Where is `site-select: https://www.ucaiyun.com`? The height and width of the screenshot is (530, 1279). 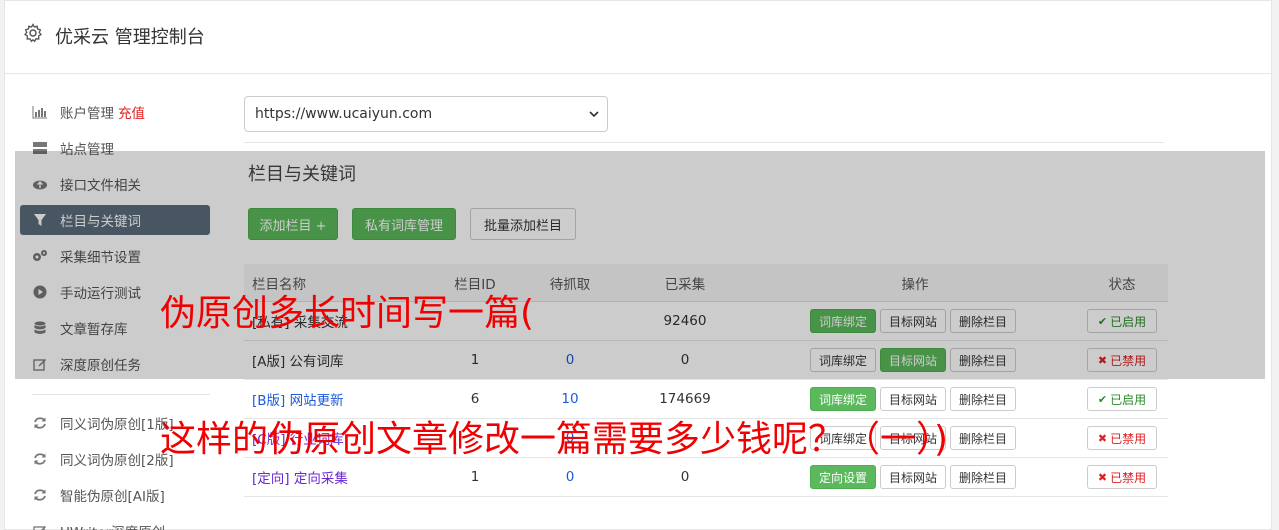 site-select: https://www.ucaiyun.com is located at coordinates (426, 114).